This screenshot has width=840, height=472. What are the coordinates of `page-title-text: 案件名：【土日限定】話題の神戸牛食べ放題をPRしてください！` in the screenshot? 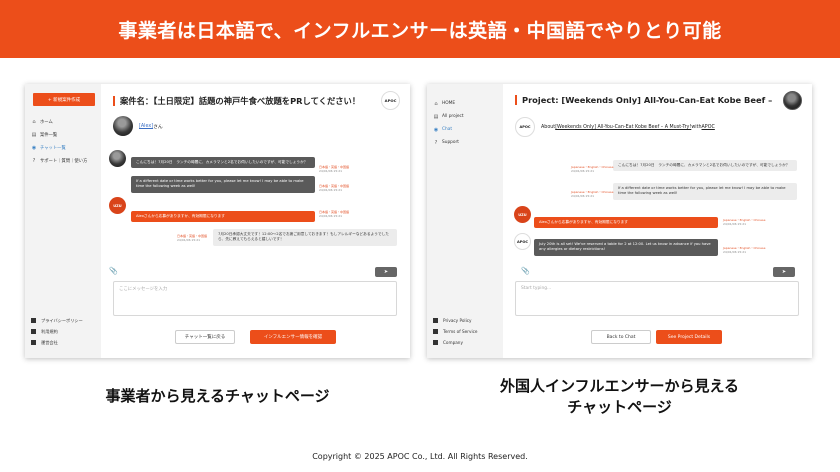 It's located at (240, 101).